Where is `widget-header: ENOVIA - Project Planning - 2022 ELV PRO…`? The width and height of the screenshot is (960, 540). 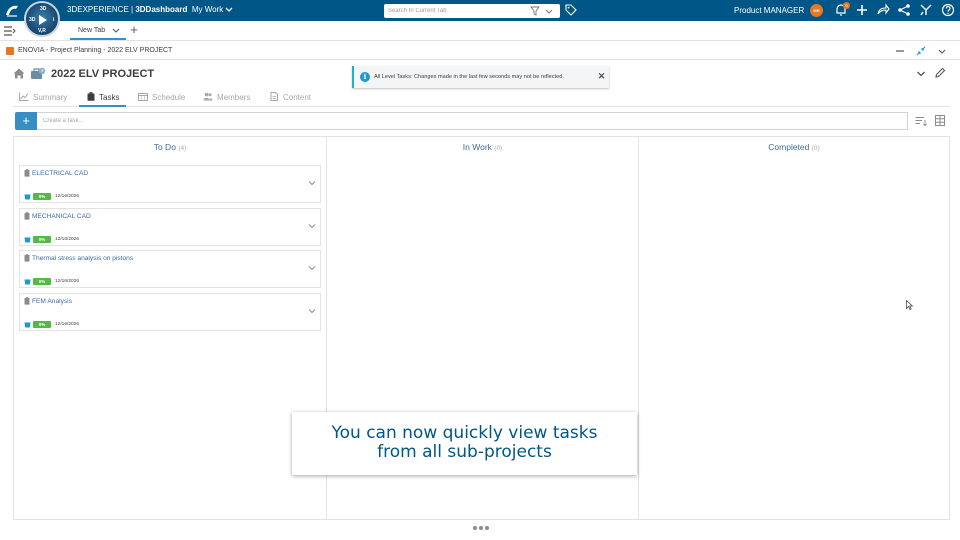 widget-header: ENOVIA - Project Planning - 2022 ELV PRO… is located at coordinates (480, 51).